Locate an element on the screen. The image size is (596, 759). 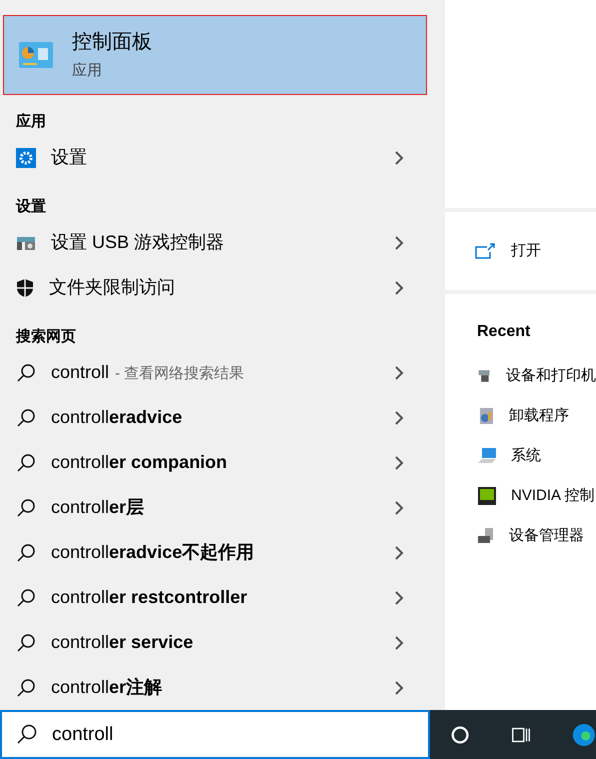
best-match-item: 控制面板 应用 is located at coordinates (215, 55).